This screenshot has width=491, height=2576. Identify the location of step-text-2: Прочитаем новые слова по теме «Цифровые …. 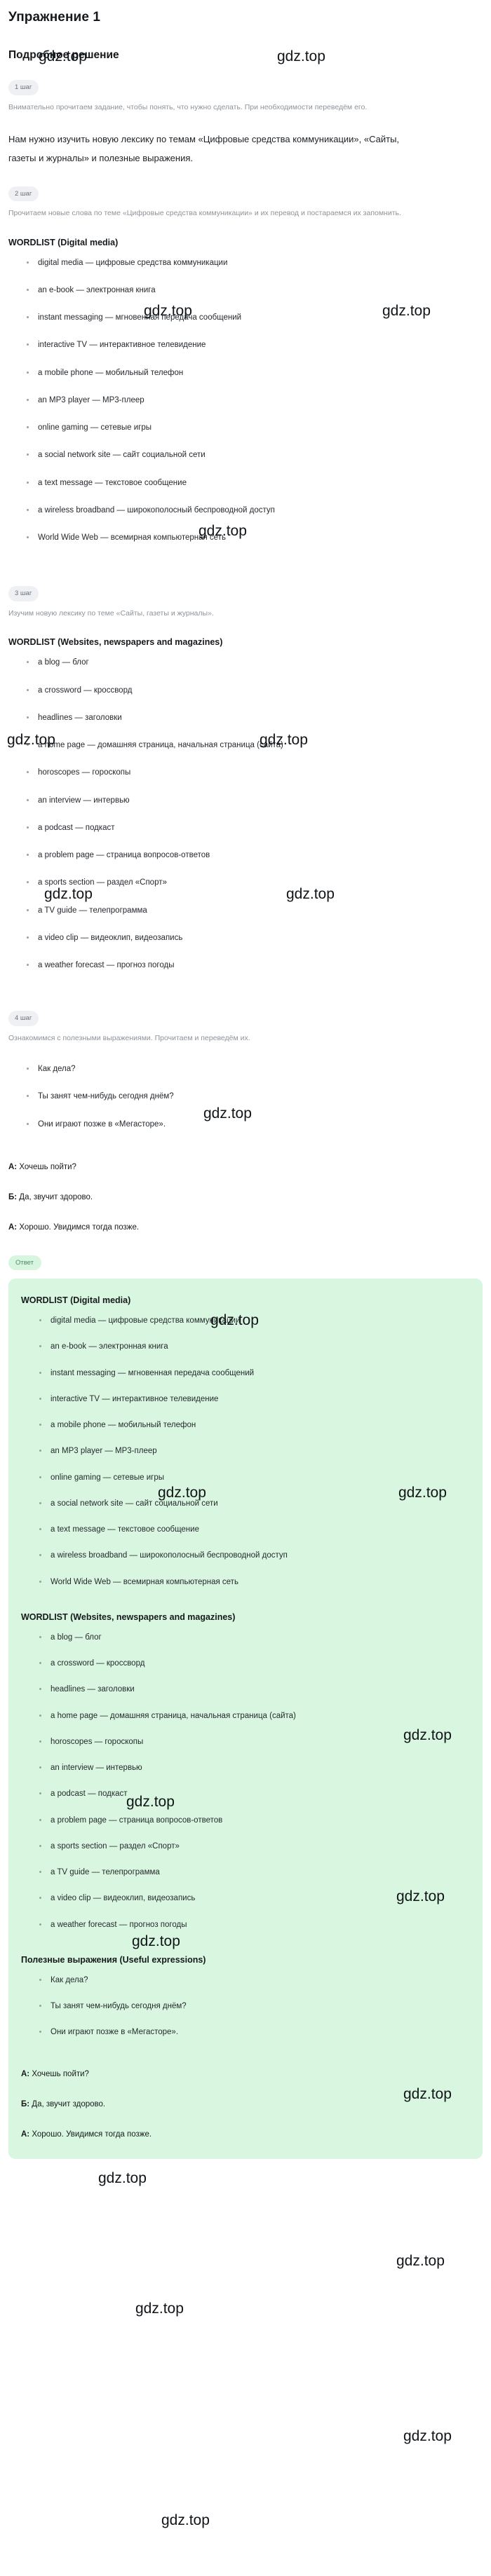
(204, 213).